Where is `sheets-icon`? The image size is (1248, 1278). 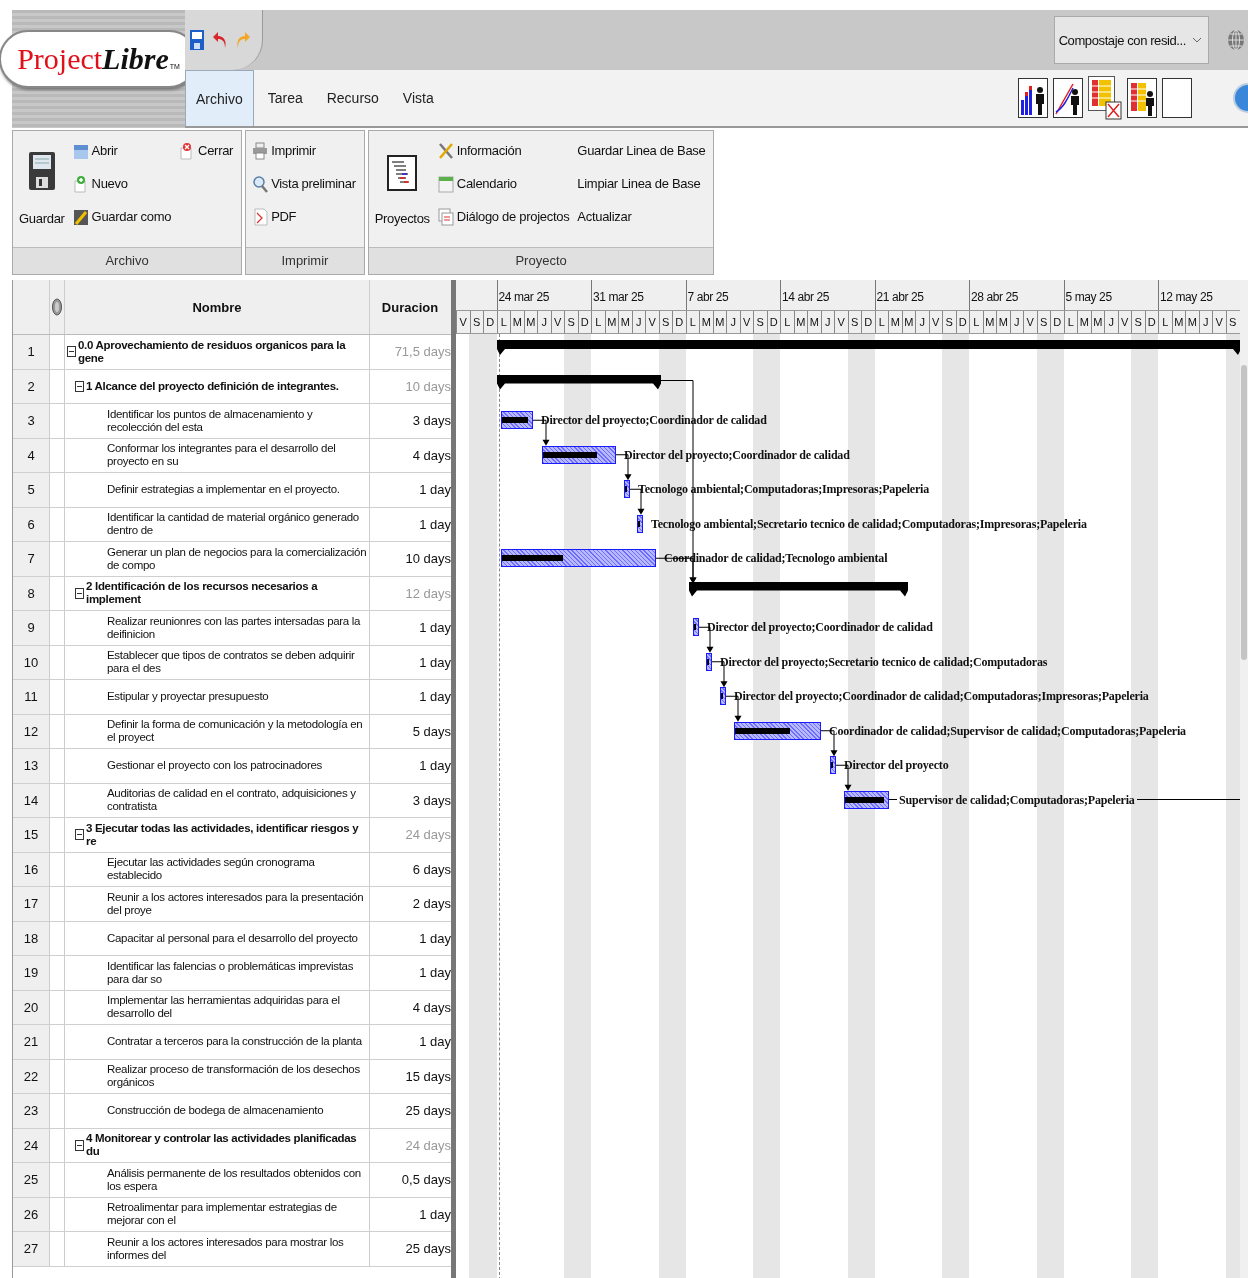 sheets-icon is located at coordinates (445, 216).